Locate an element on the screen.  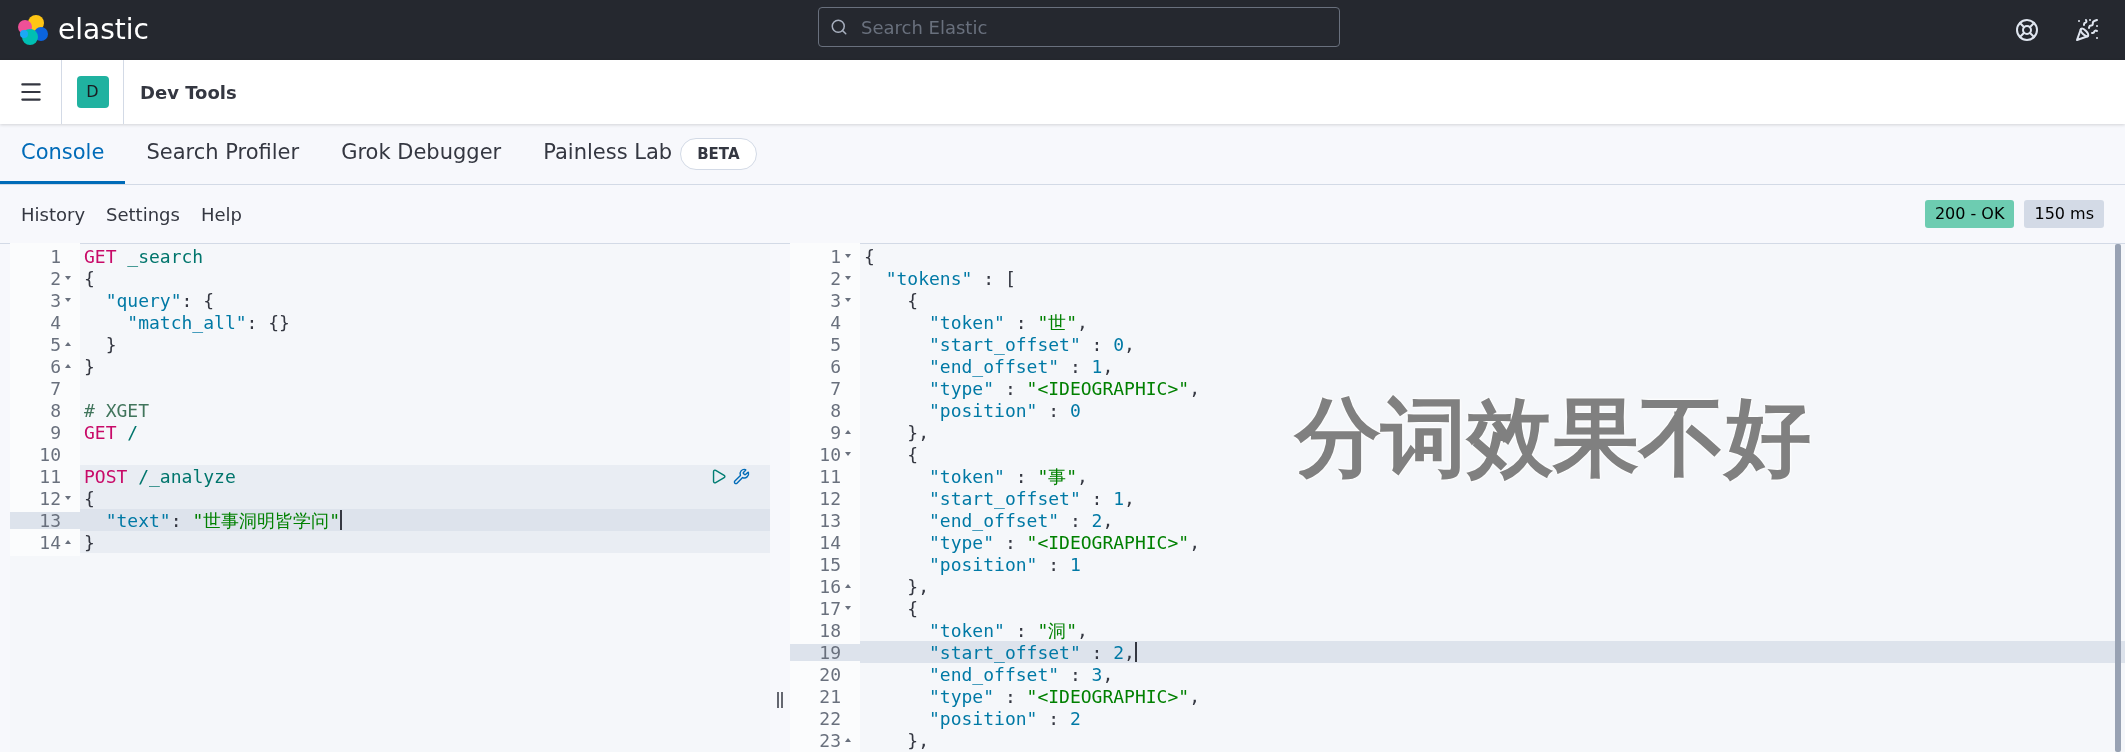
party-popper-icon is located at coordinates (2087, 30).